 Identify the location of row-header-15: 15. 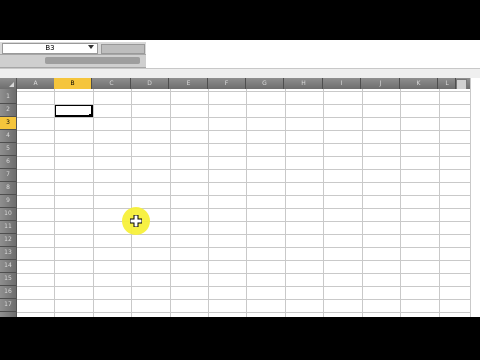
(8, 279).